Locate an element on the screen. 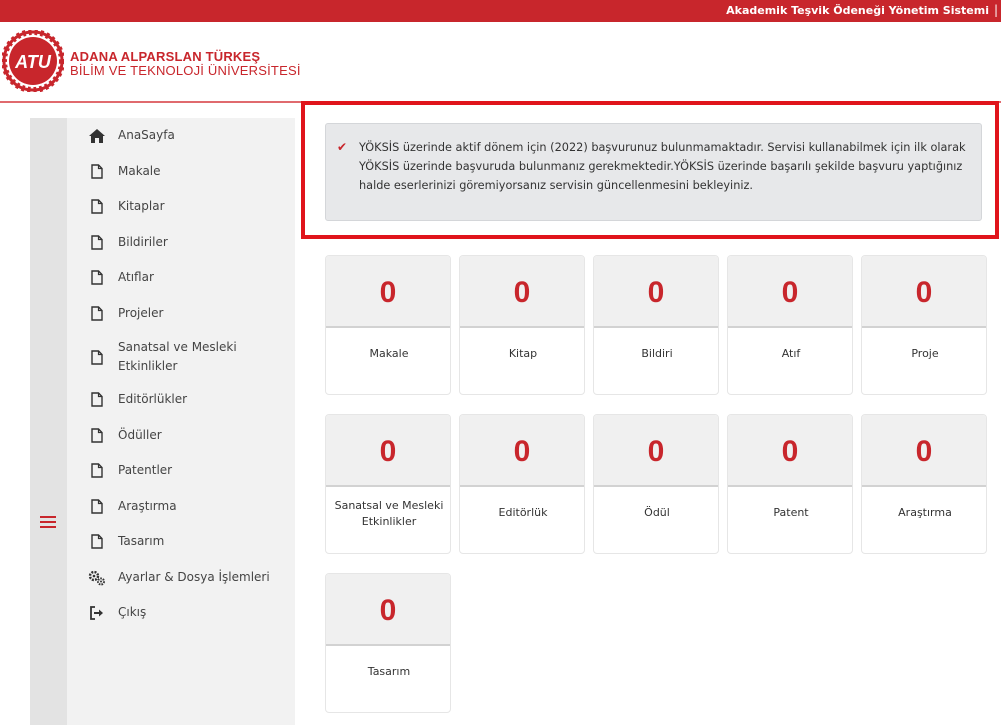 The width and height of the screenshot is (1001, 725). sidebar-item-makale: Makale is located at coordinates (124, 171).